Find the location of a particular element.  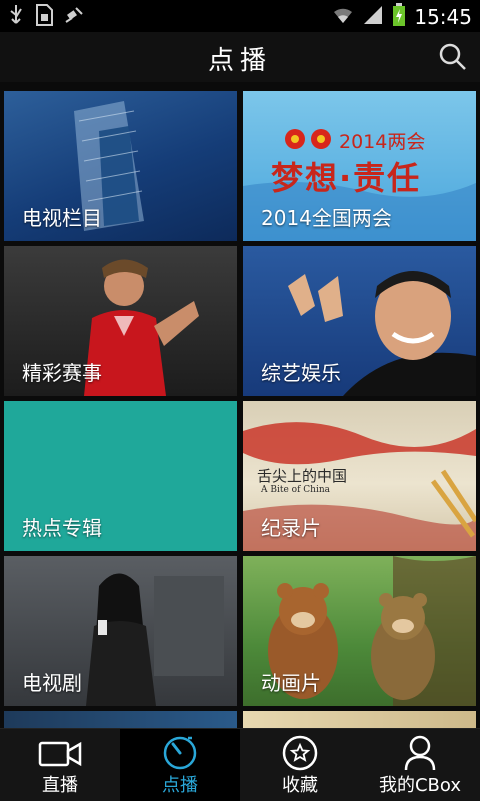

tab-label: 收藏 is located at coordinates (300, 785).